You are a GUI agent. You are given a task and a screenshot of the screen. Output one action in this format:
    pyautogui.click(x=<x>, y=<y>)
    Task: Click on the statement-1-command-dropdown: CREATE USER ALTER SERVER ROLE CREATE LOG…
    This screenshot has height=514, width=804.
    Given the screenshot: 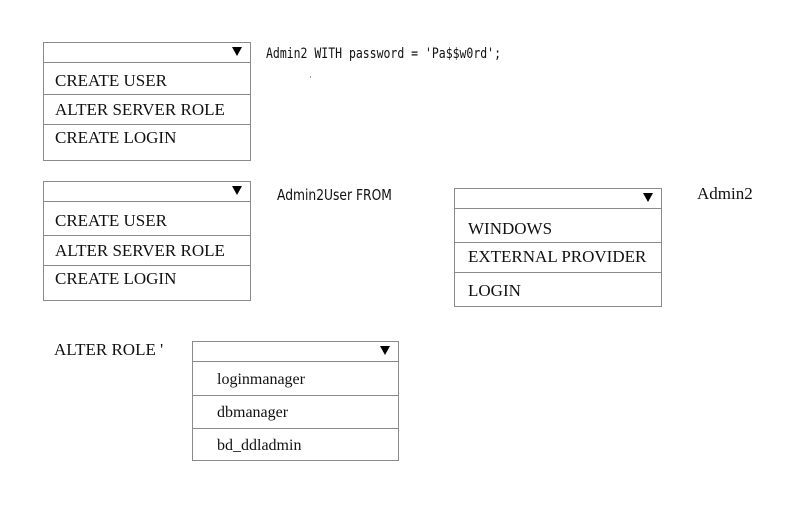 What is the action you would take?
    pyautogui.click(x=147, y=101)
    